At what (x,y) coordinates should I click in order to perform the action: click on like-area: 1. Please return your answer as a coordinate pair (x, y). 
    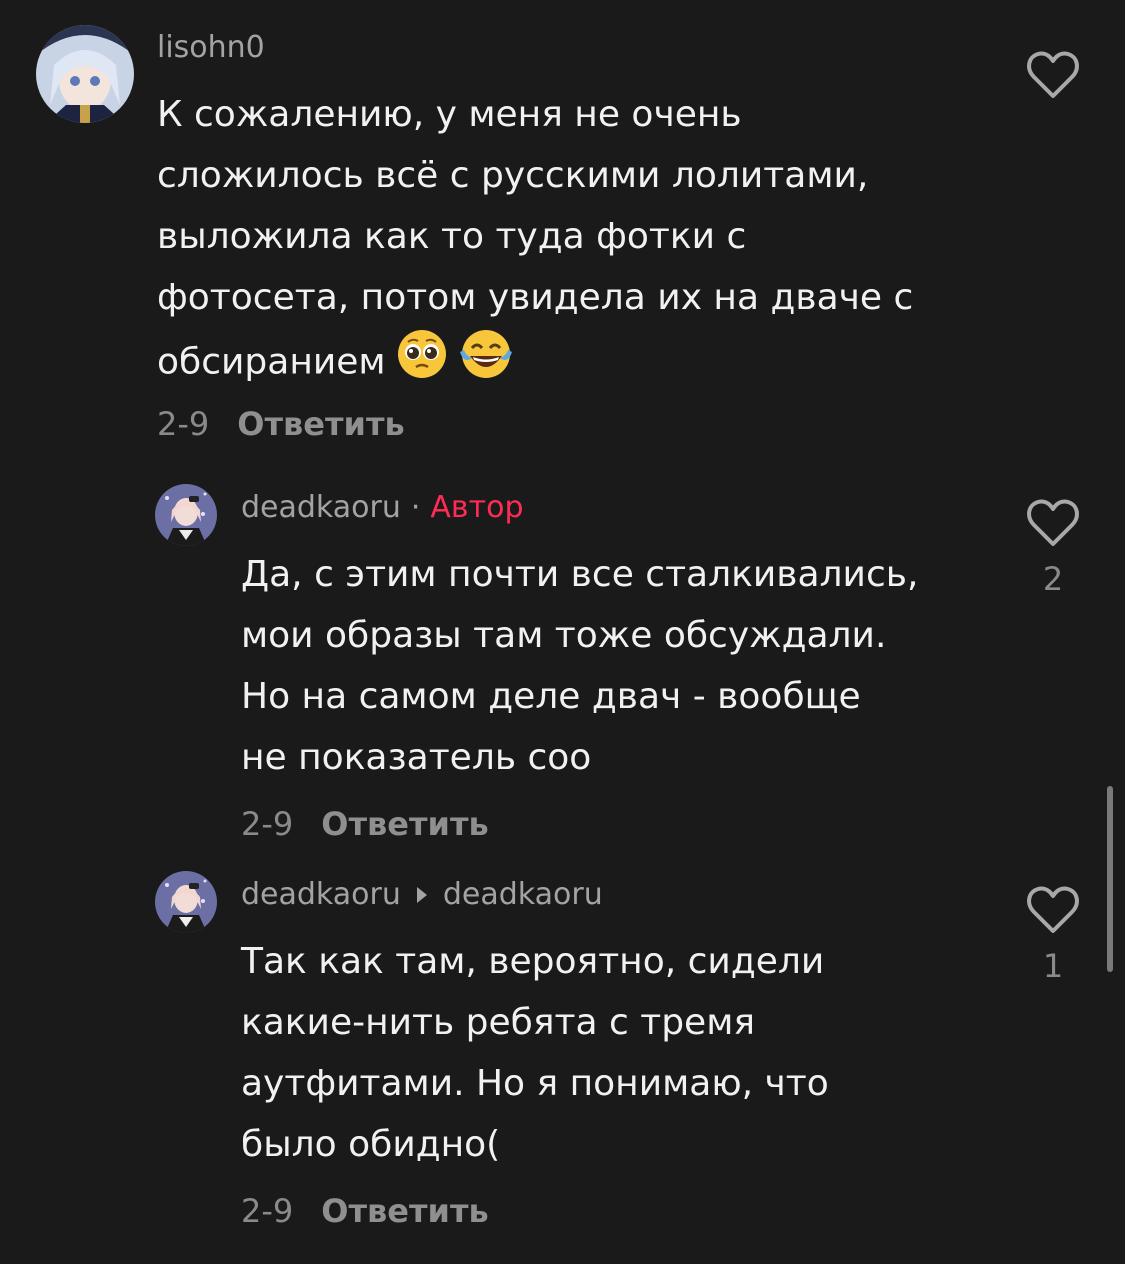
    Looking at the image, I should click on (1053, 935).